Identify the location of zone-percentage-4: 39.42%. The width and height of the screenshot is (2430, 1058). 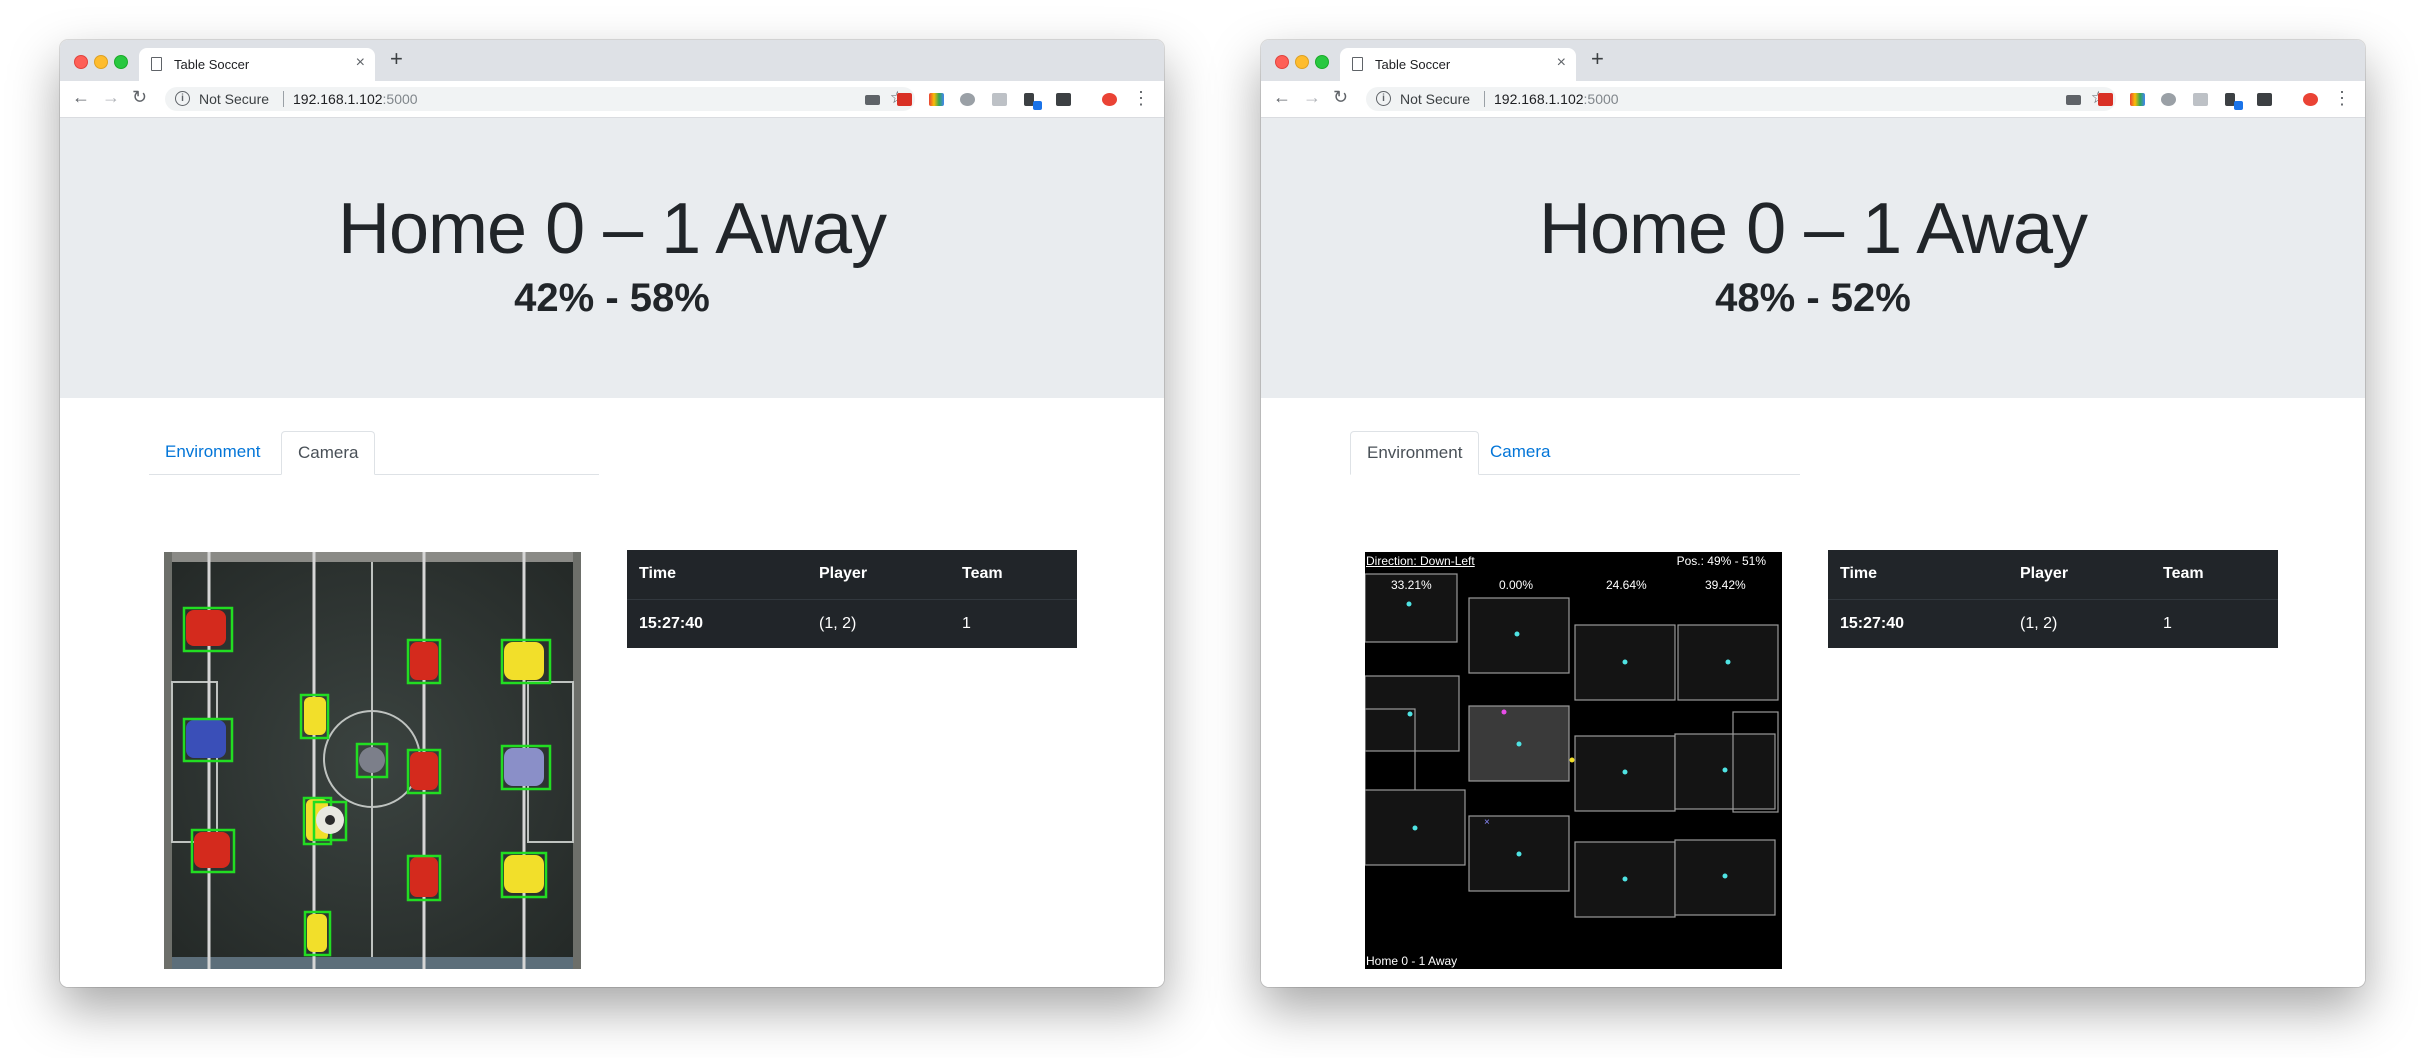
(1725, 585).